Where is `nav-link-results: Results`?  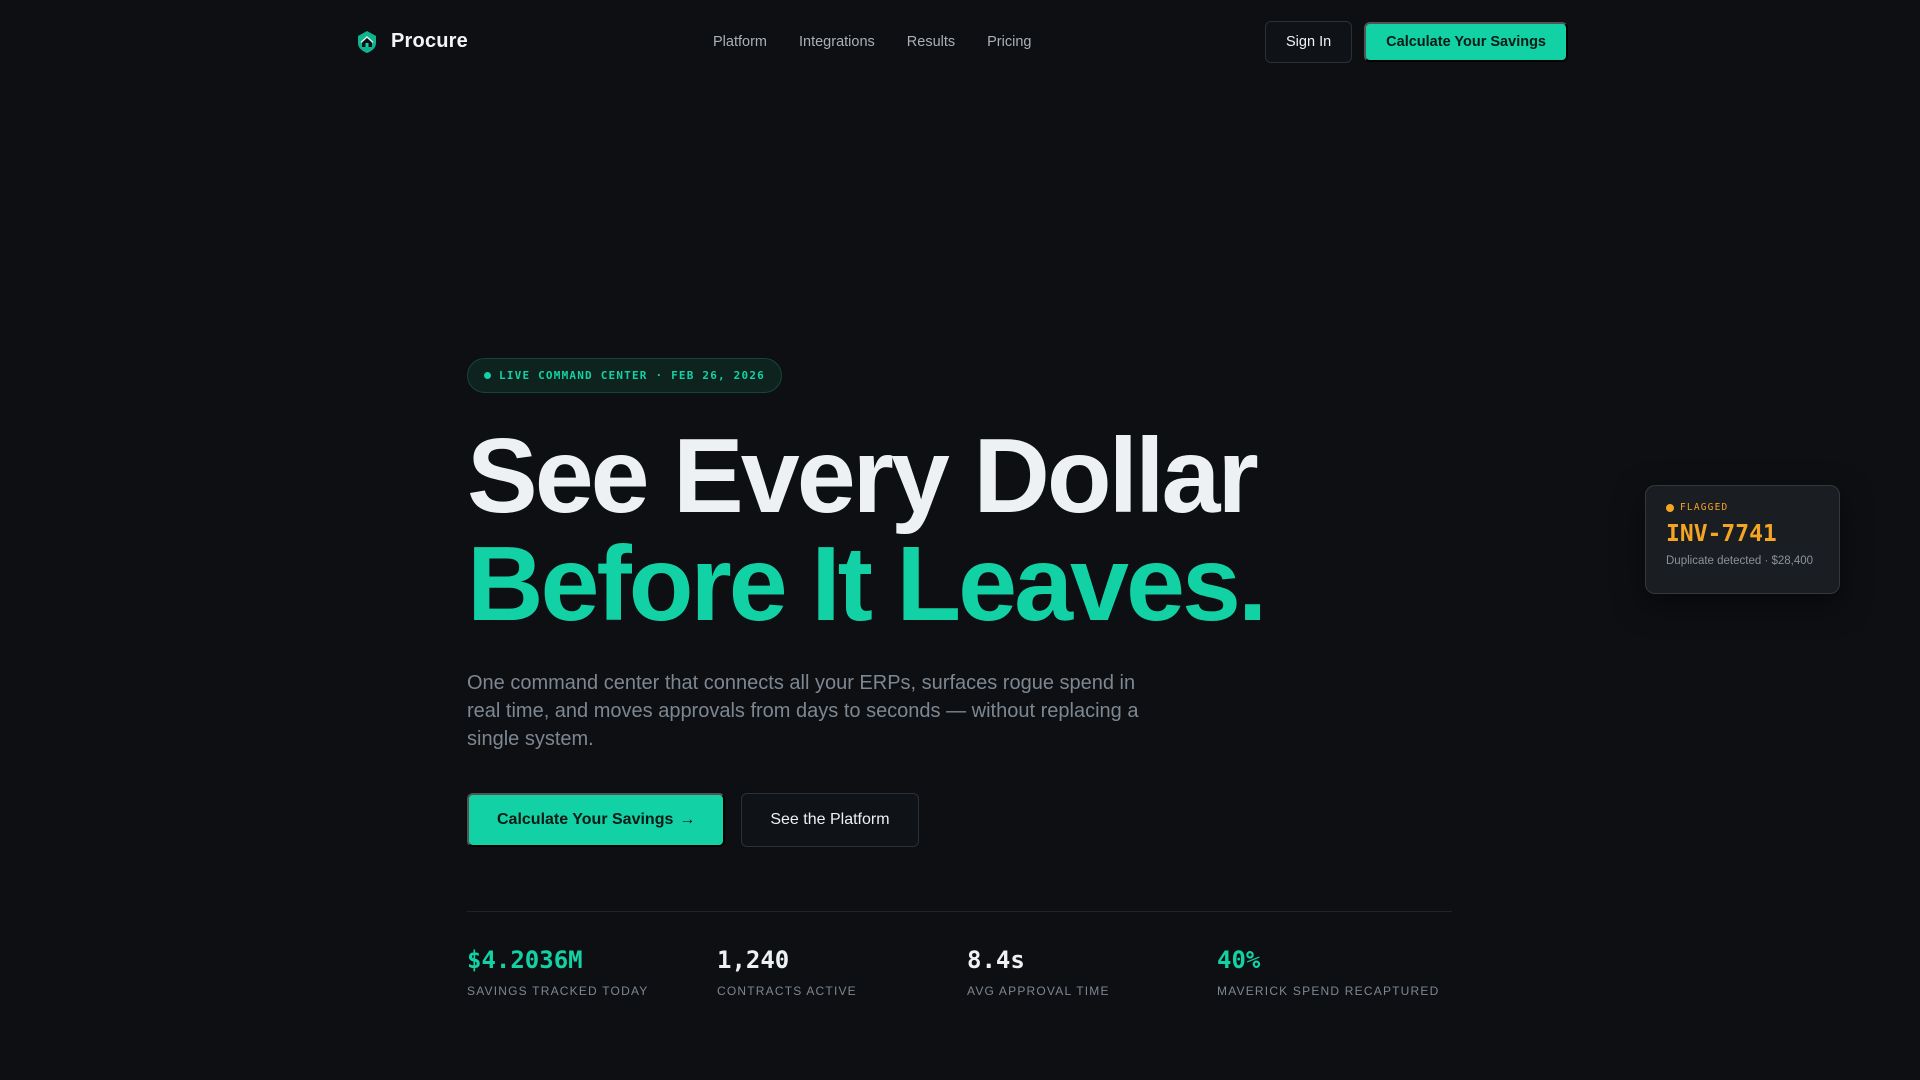 nav-link-results: Results is located at coordinates (931, 42).